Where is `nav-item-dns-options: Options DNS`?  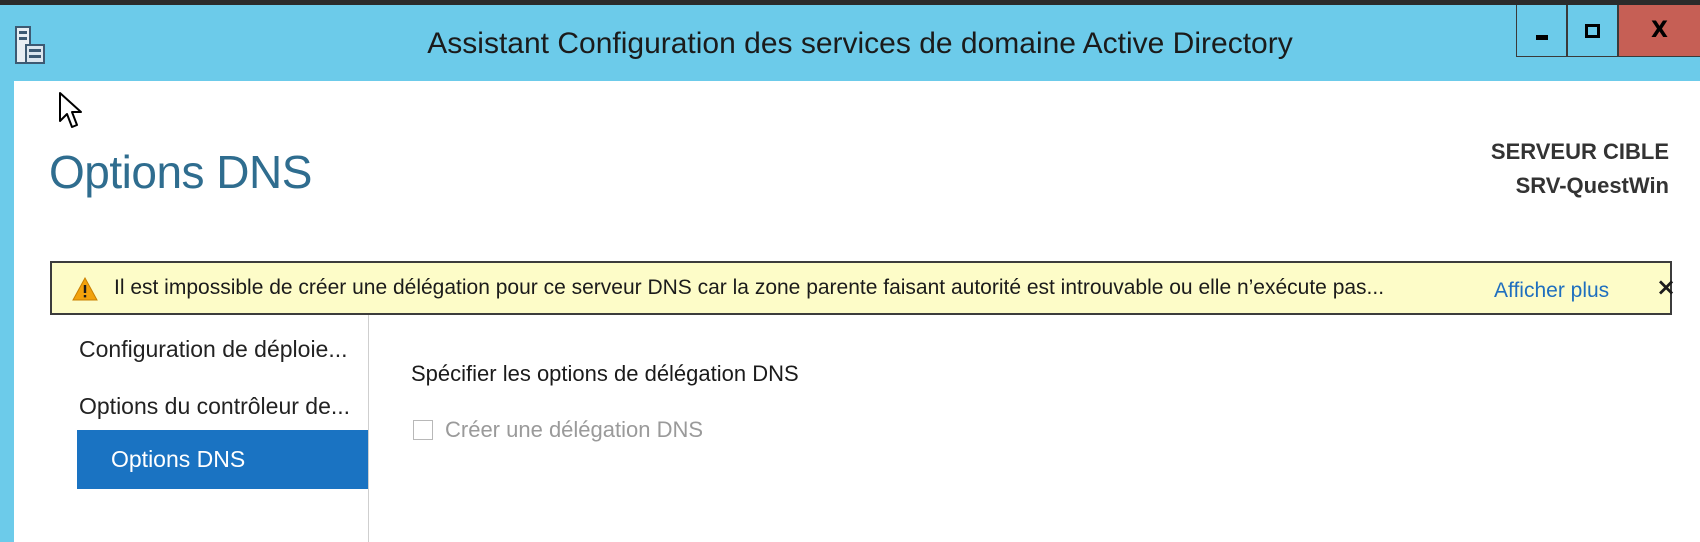
nav-item-dns-options: Options DNS is located at coordinates (222, 459).